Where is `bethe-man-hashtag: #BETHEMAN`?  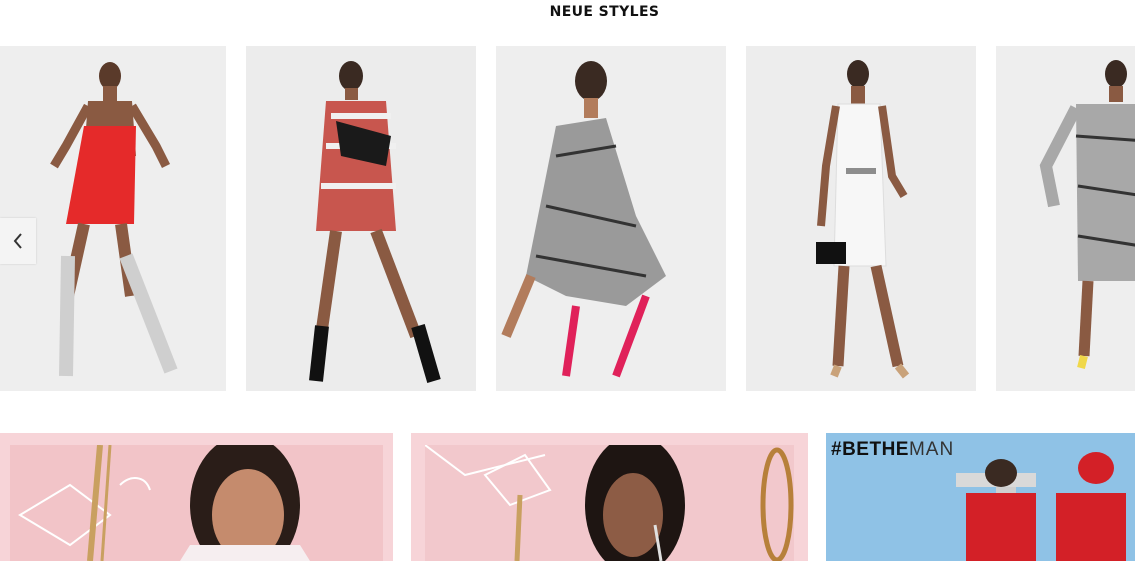 bethe-man-hashtag: #BETHEMAN is located at coordinates (893, 449).